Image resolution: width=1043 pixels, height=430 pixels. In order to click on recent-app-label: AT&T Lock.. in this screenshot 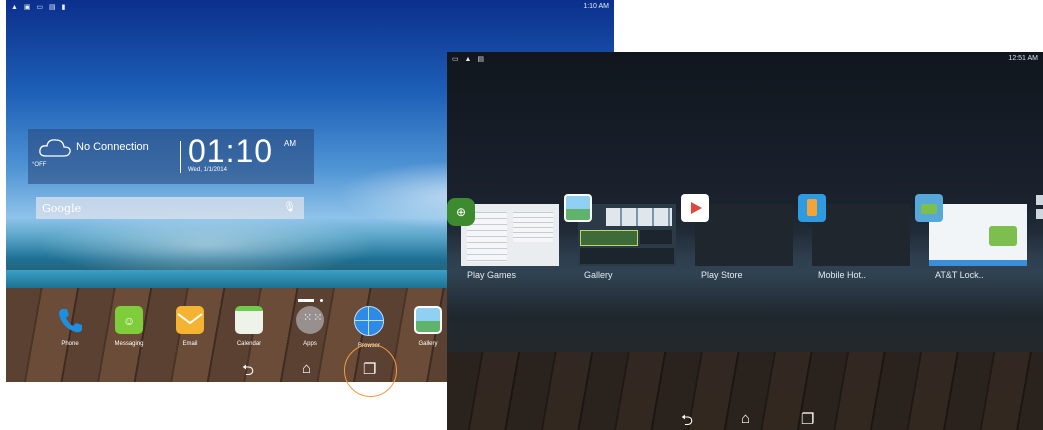, I will do `click(959, 275)`.